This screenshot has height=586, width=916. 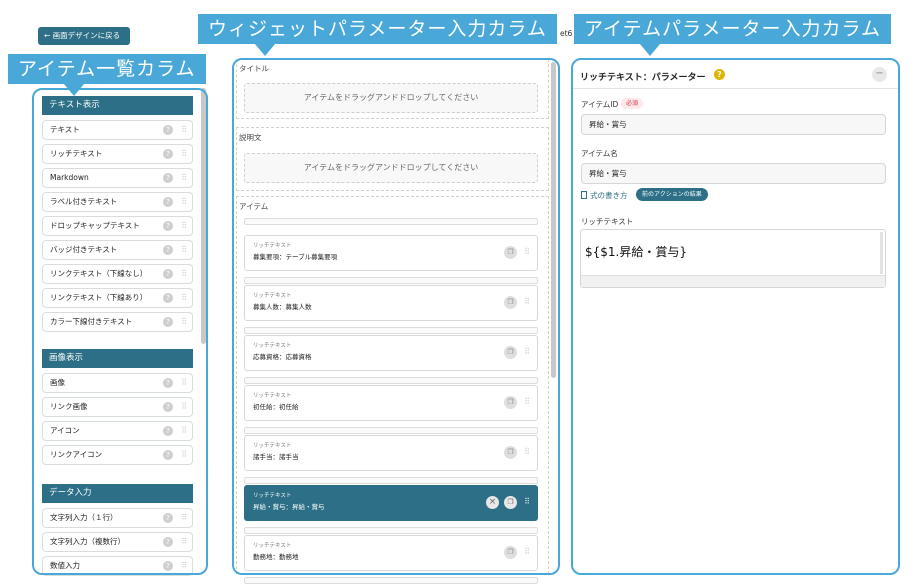 I want to click on widget-item-card: リッチテキスト 勤務地：勤務地 ❐ ⠿, so click(x=391, y=553).